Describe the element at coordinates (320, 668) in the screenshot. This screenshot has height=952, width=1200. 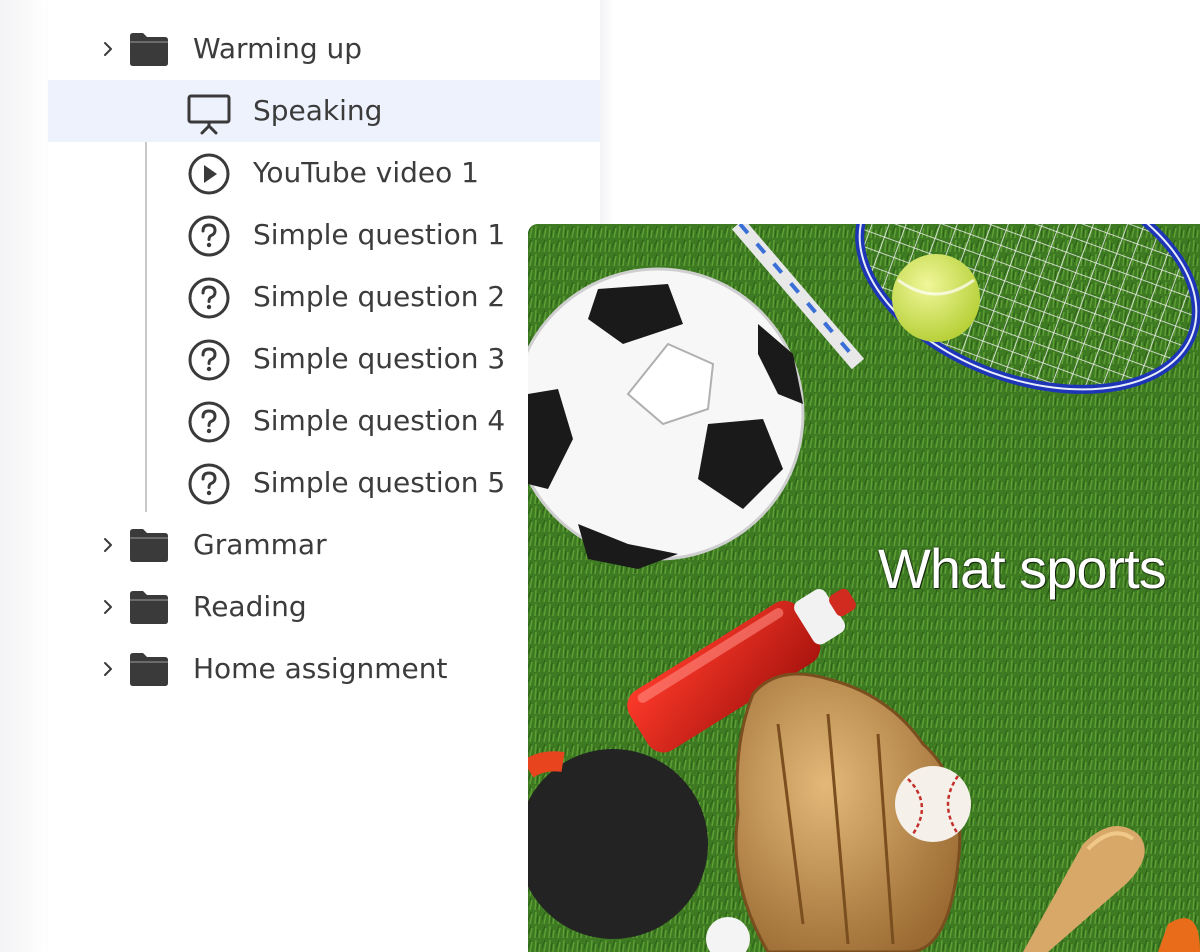
I see `folder-label: Home assignment` at that location.